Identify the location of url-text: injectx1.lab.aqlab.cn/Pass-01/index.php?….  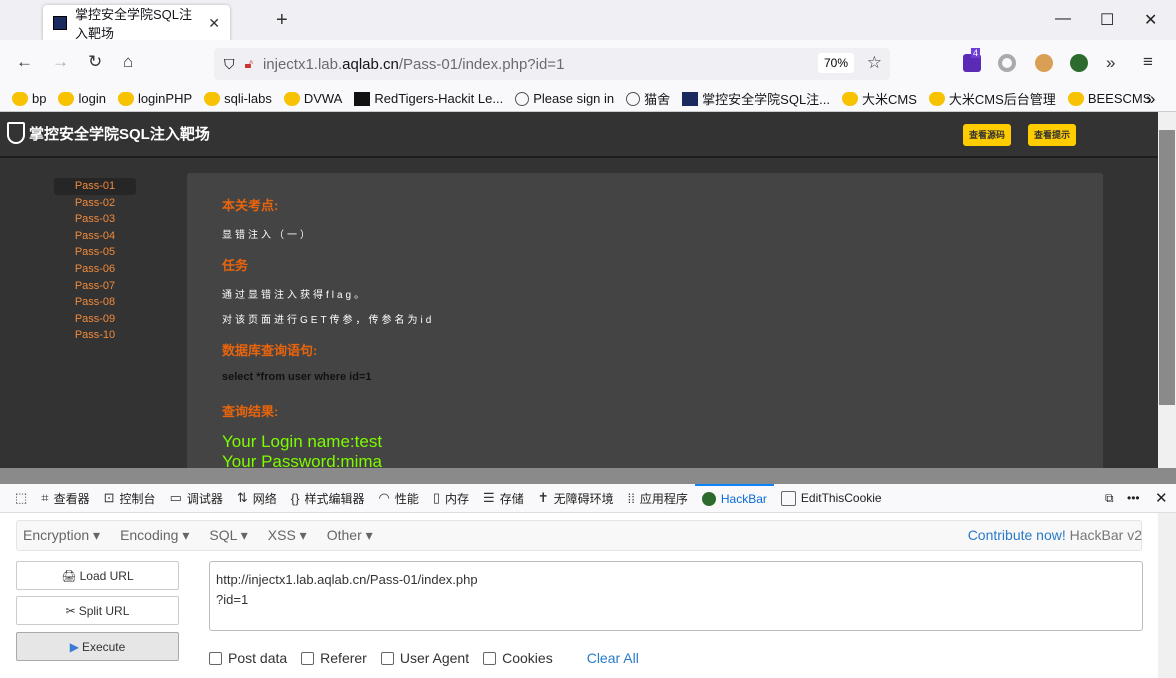
(413, 64).